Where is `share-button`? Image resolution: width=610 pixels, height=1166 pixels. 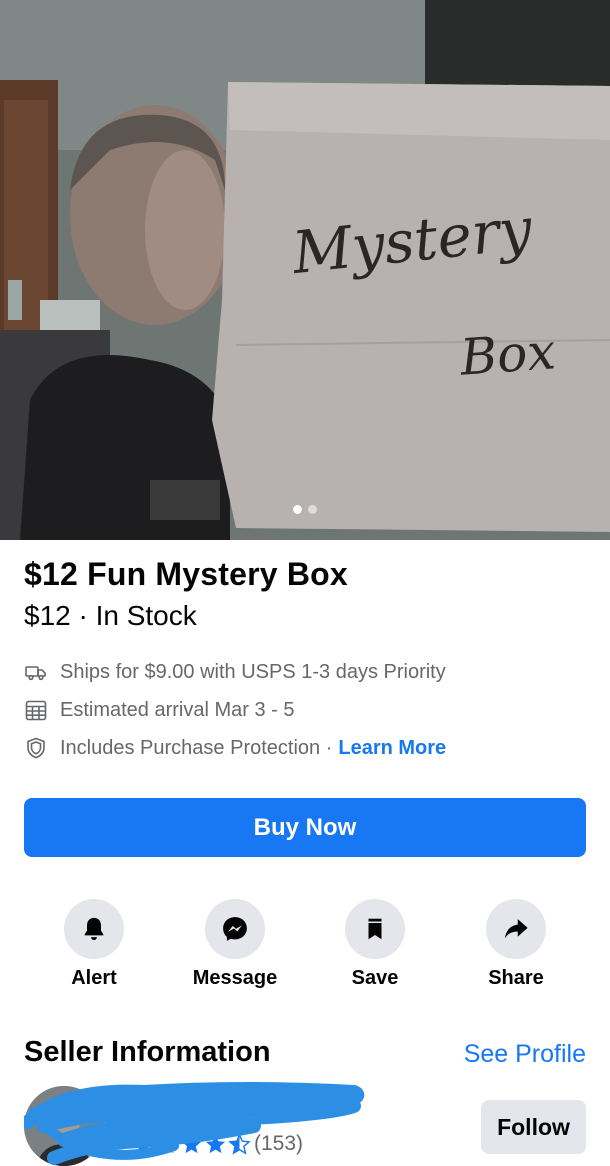
share-button is located at coordinates (516, 929).